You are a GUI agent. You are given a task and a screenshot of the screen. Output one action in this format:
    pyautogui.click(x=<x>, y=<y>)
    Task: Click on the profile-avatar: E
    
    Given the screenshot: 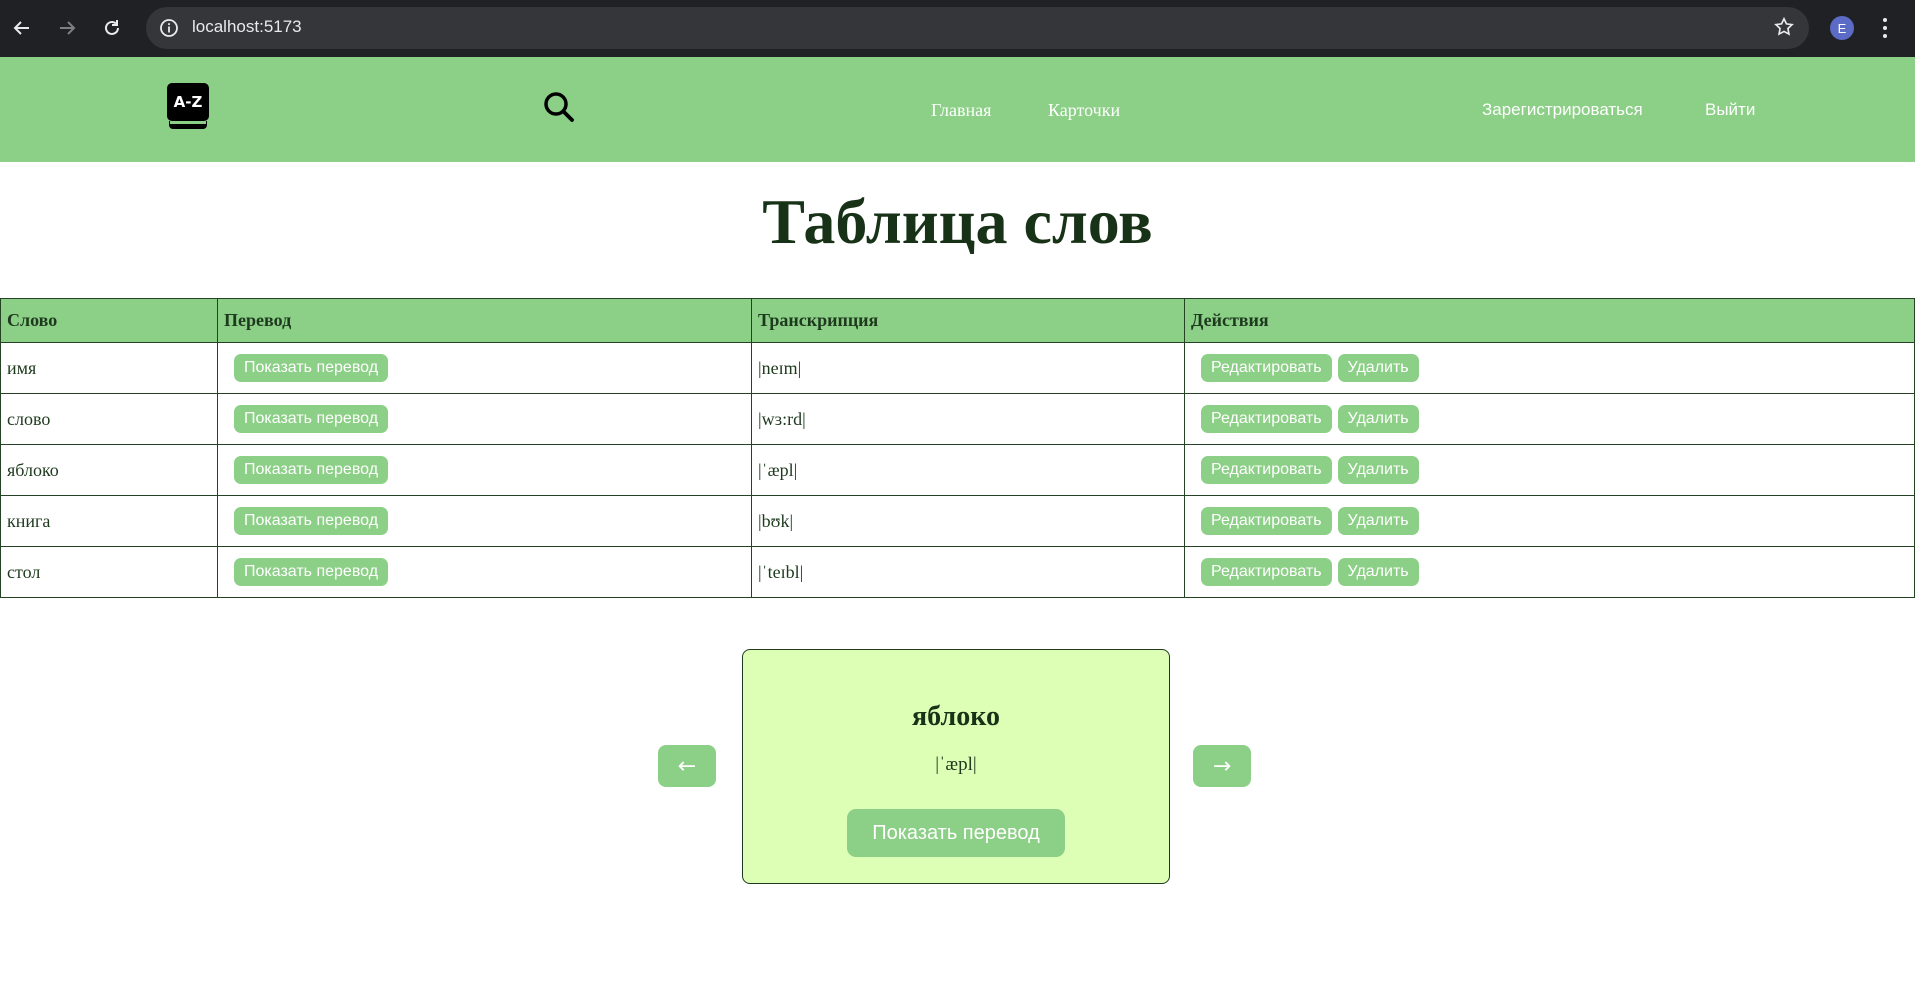 What is the action you would take?
    pyautogui.click(x=1842, y=28)
    